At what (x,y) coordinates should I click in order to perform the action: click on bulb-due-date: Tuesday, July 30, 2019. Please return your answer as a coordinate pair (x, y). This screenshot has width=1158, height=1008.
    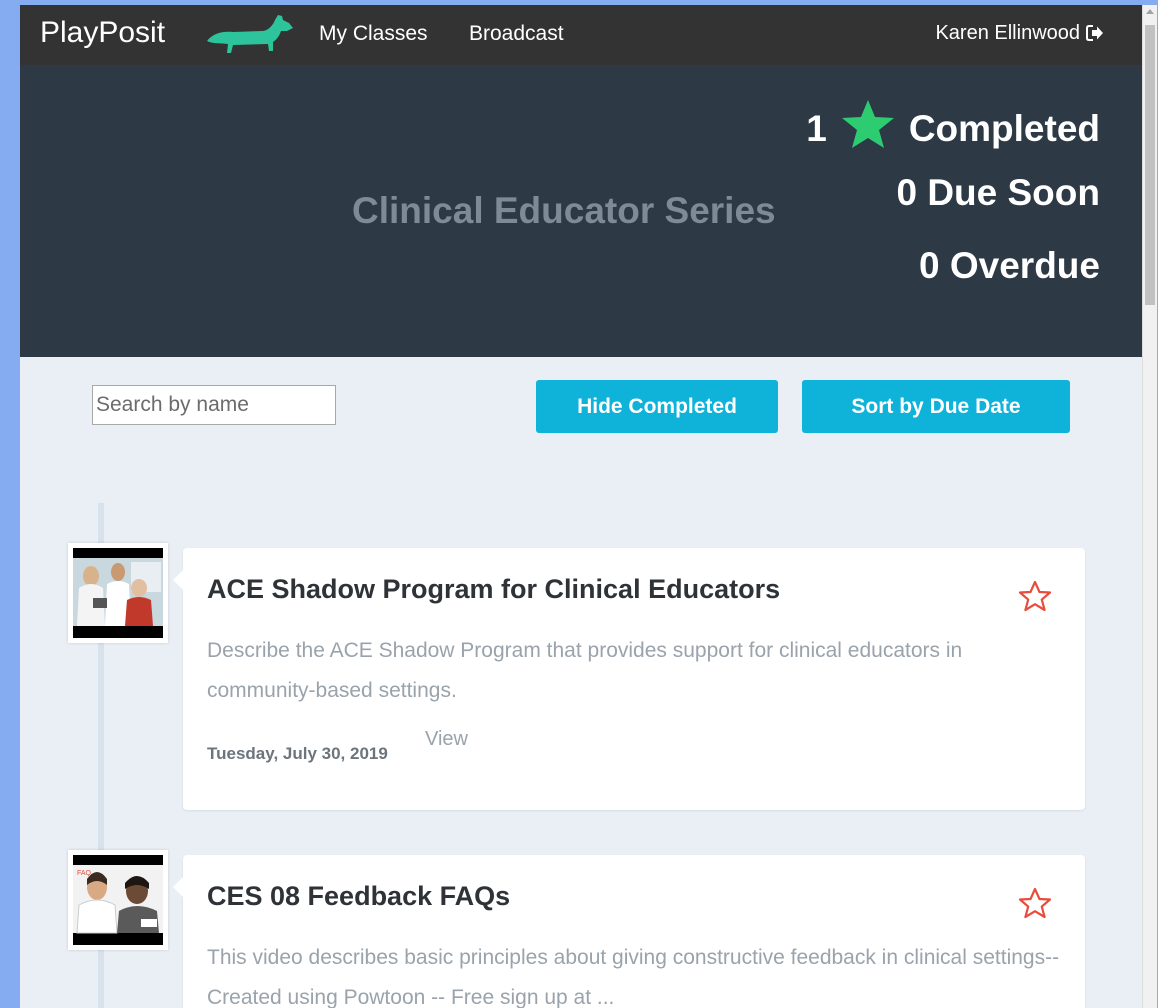
    Looking at the image, I should click on (297, 753).